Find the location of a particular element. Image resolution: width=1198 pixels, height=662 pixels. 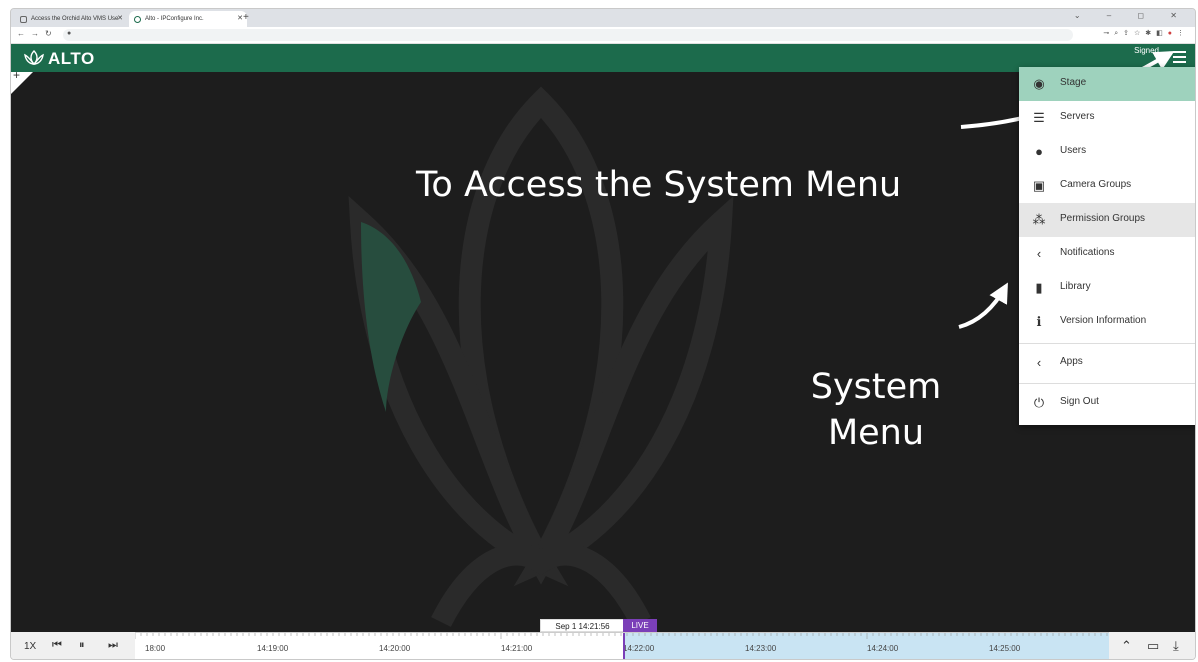

signed-in-label: Signed is located at coordinates (1146, 50).